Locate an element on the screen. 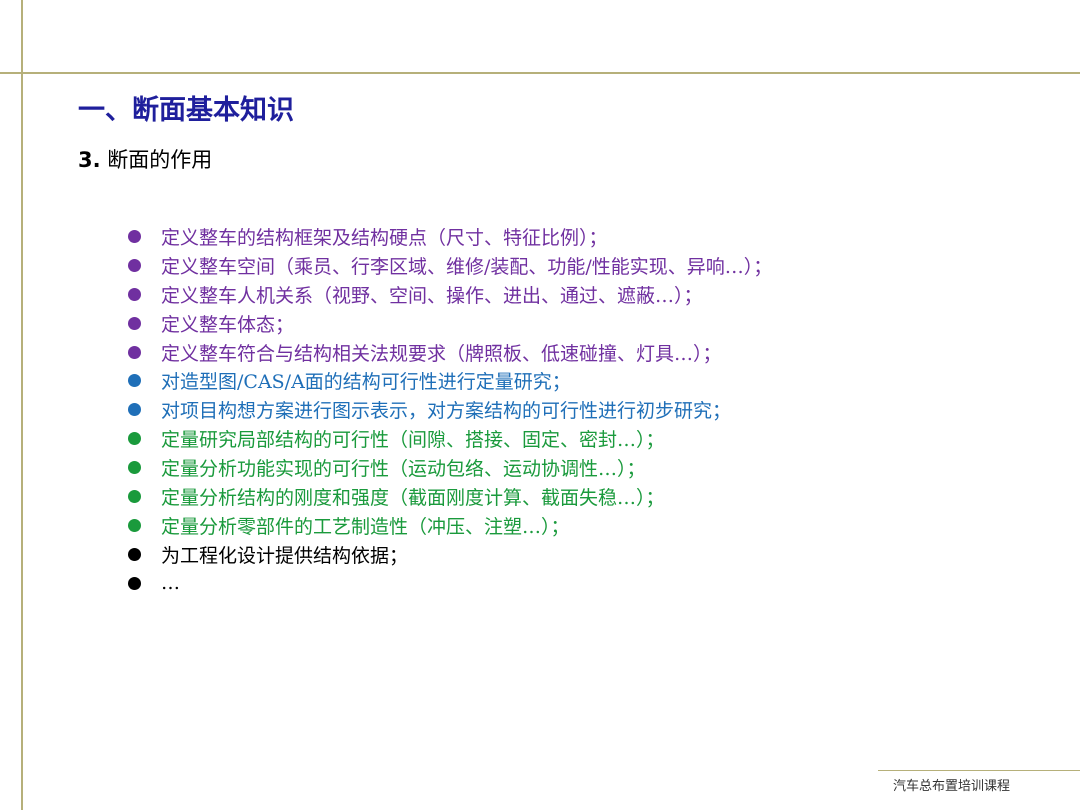  list-item: 定义整车空间（乘员、行李区域、维修/装配、功能/性能实现、异响…）； is located at coordinates (450, 265).